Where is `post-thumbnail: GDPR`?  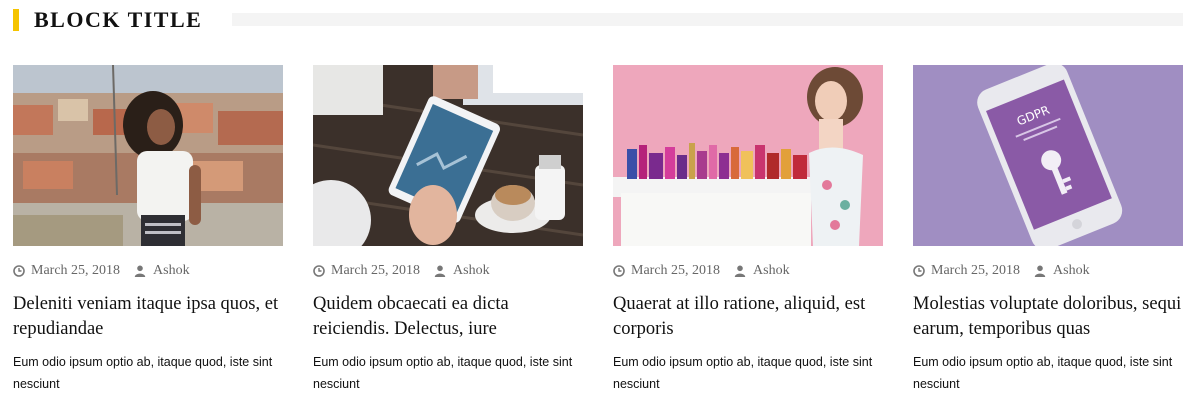 post-thumbnail: GDPR is located at coordinates (1048, 155).